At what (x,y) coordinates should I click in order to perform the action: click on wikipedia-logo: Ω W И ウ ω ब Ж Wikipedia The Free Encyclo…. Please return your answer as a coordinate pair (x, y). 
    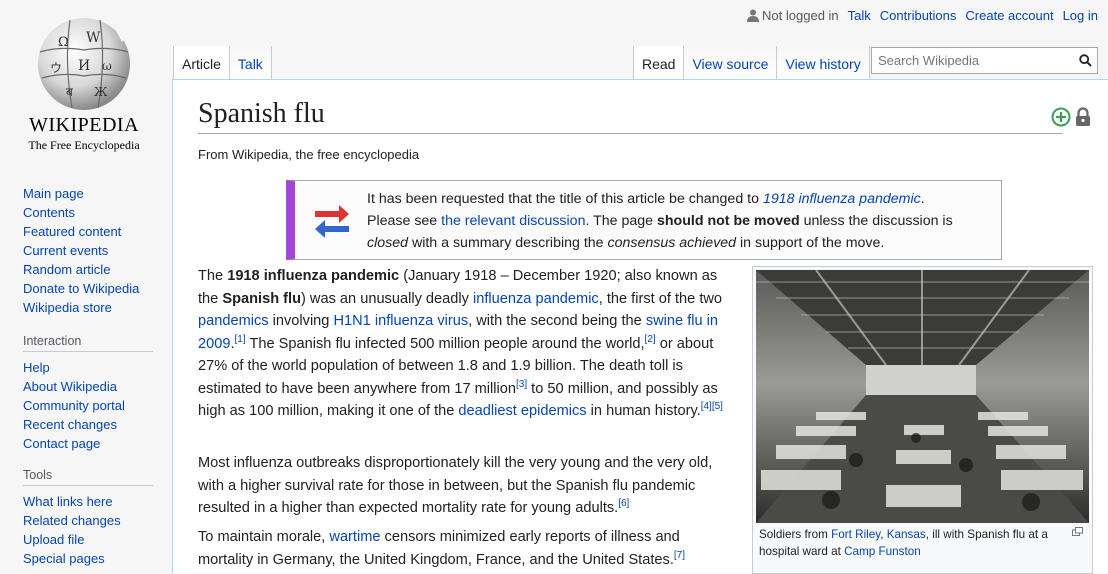
    Looking at the image, I should click on (86, 80).